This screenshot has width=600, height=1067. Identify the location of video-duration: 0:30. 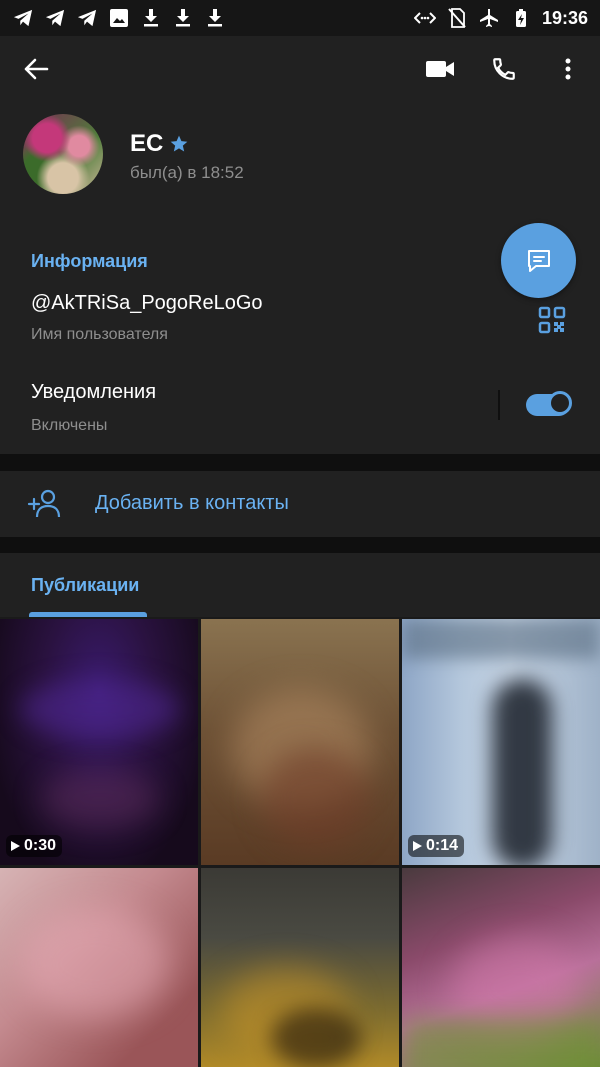
(40, 845).